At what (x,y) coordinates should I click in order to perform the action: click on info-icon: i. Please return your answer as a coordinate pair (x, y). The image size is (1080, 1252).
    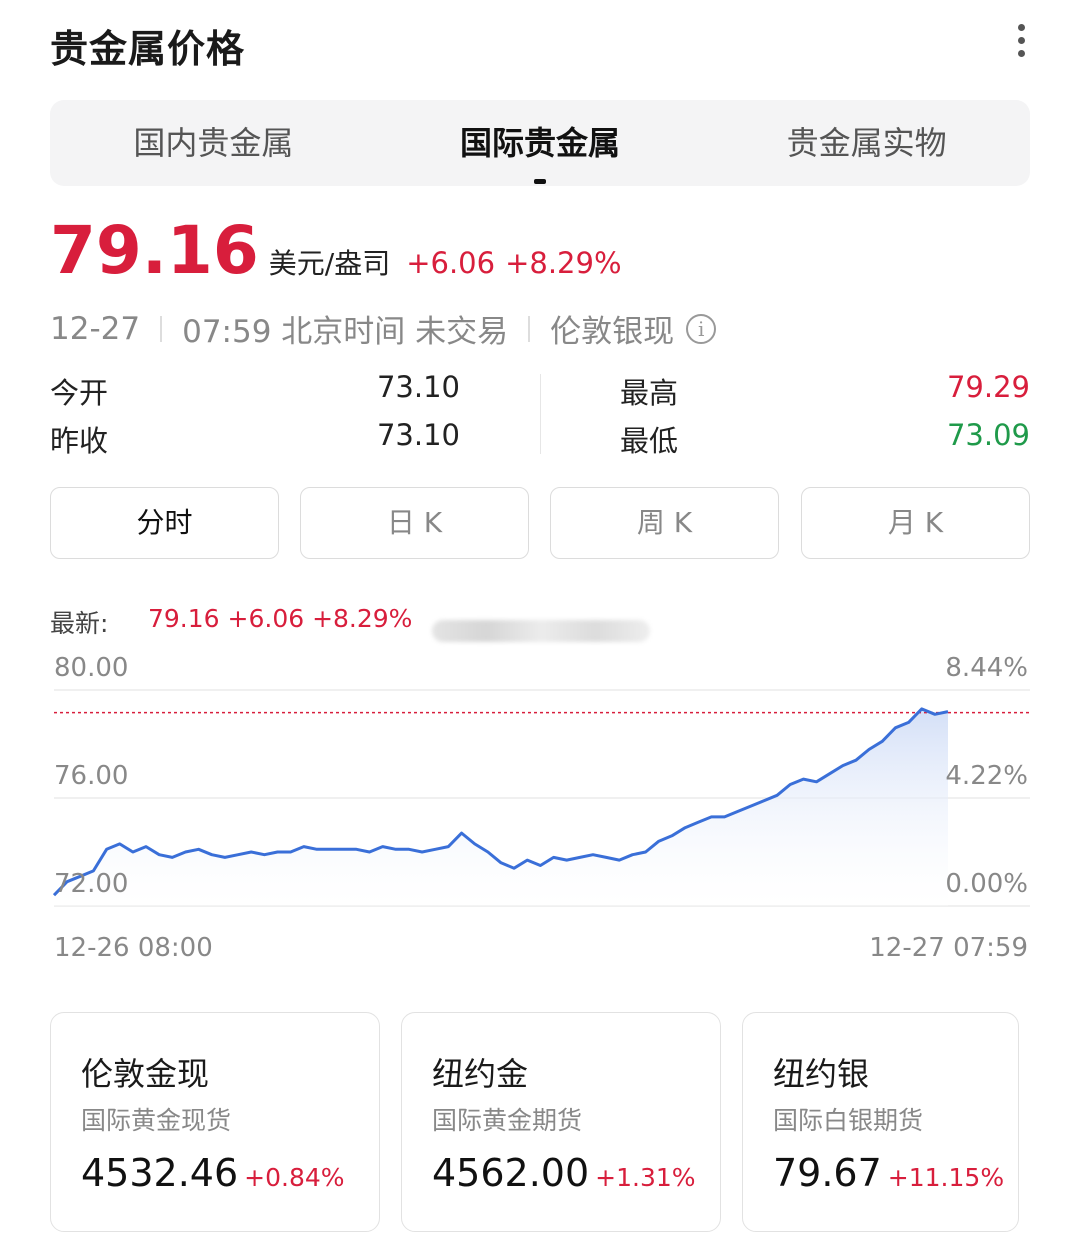
    Looking at the image, I should click on (701, 328).